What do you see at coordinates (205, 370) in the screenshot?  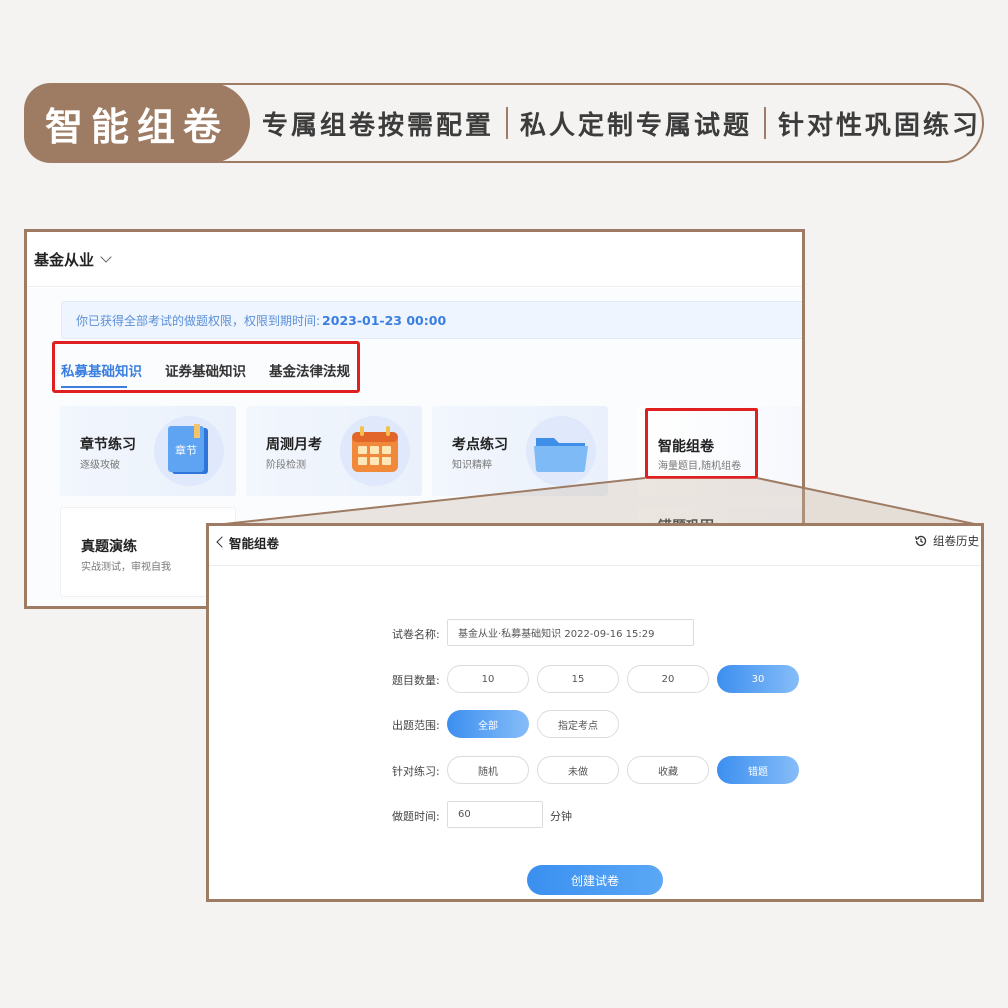 I see `tab-securities: 证券基础知识` at bounding box center [205, 370].